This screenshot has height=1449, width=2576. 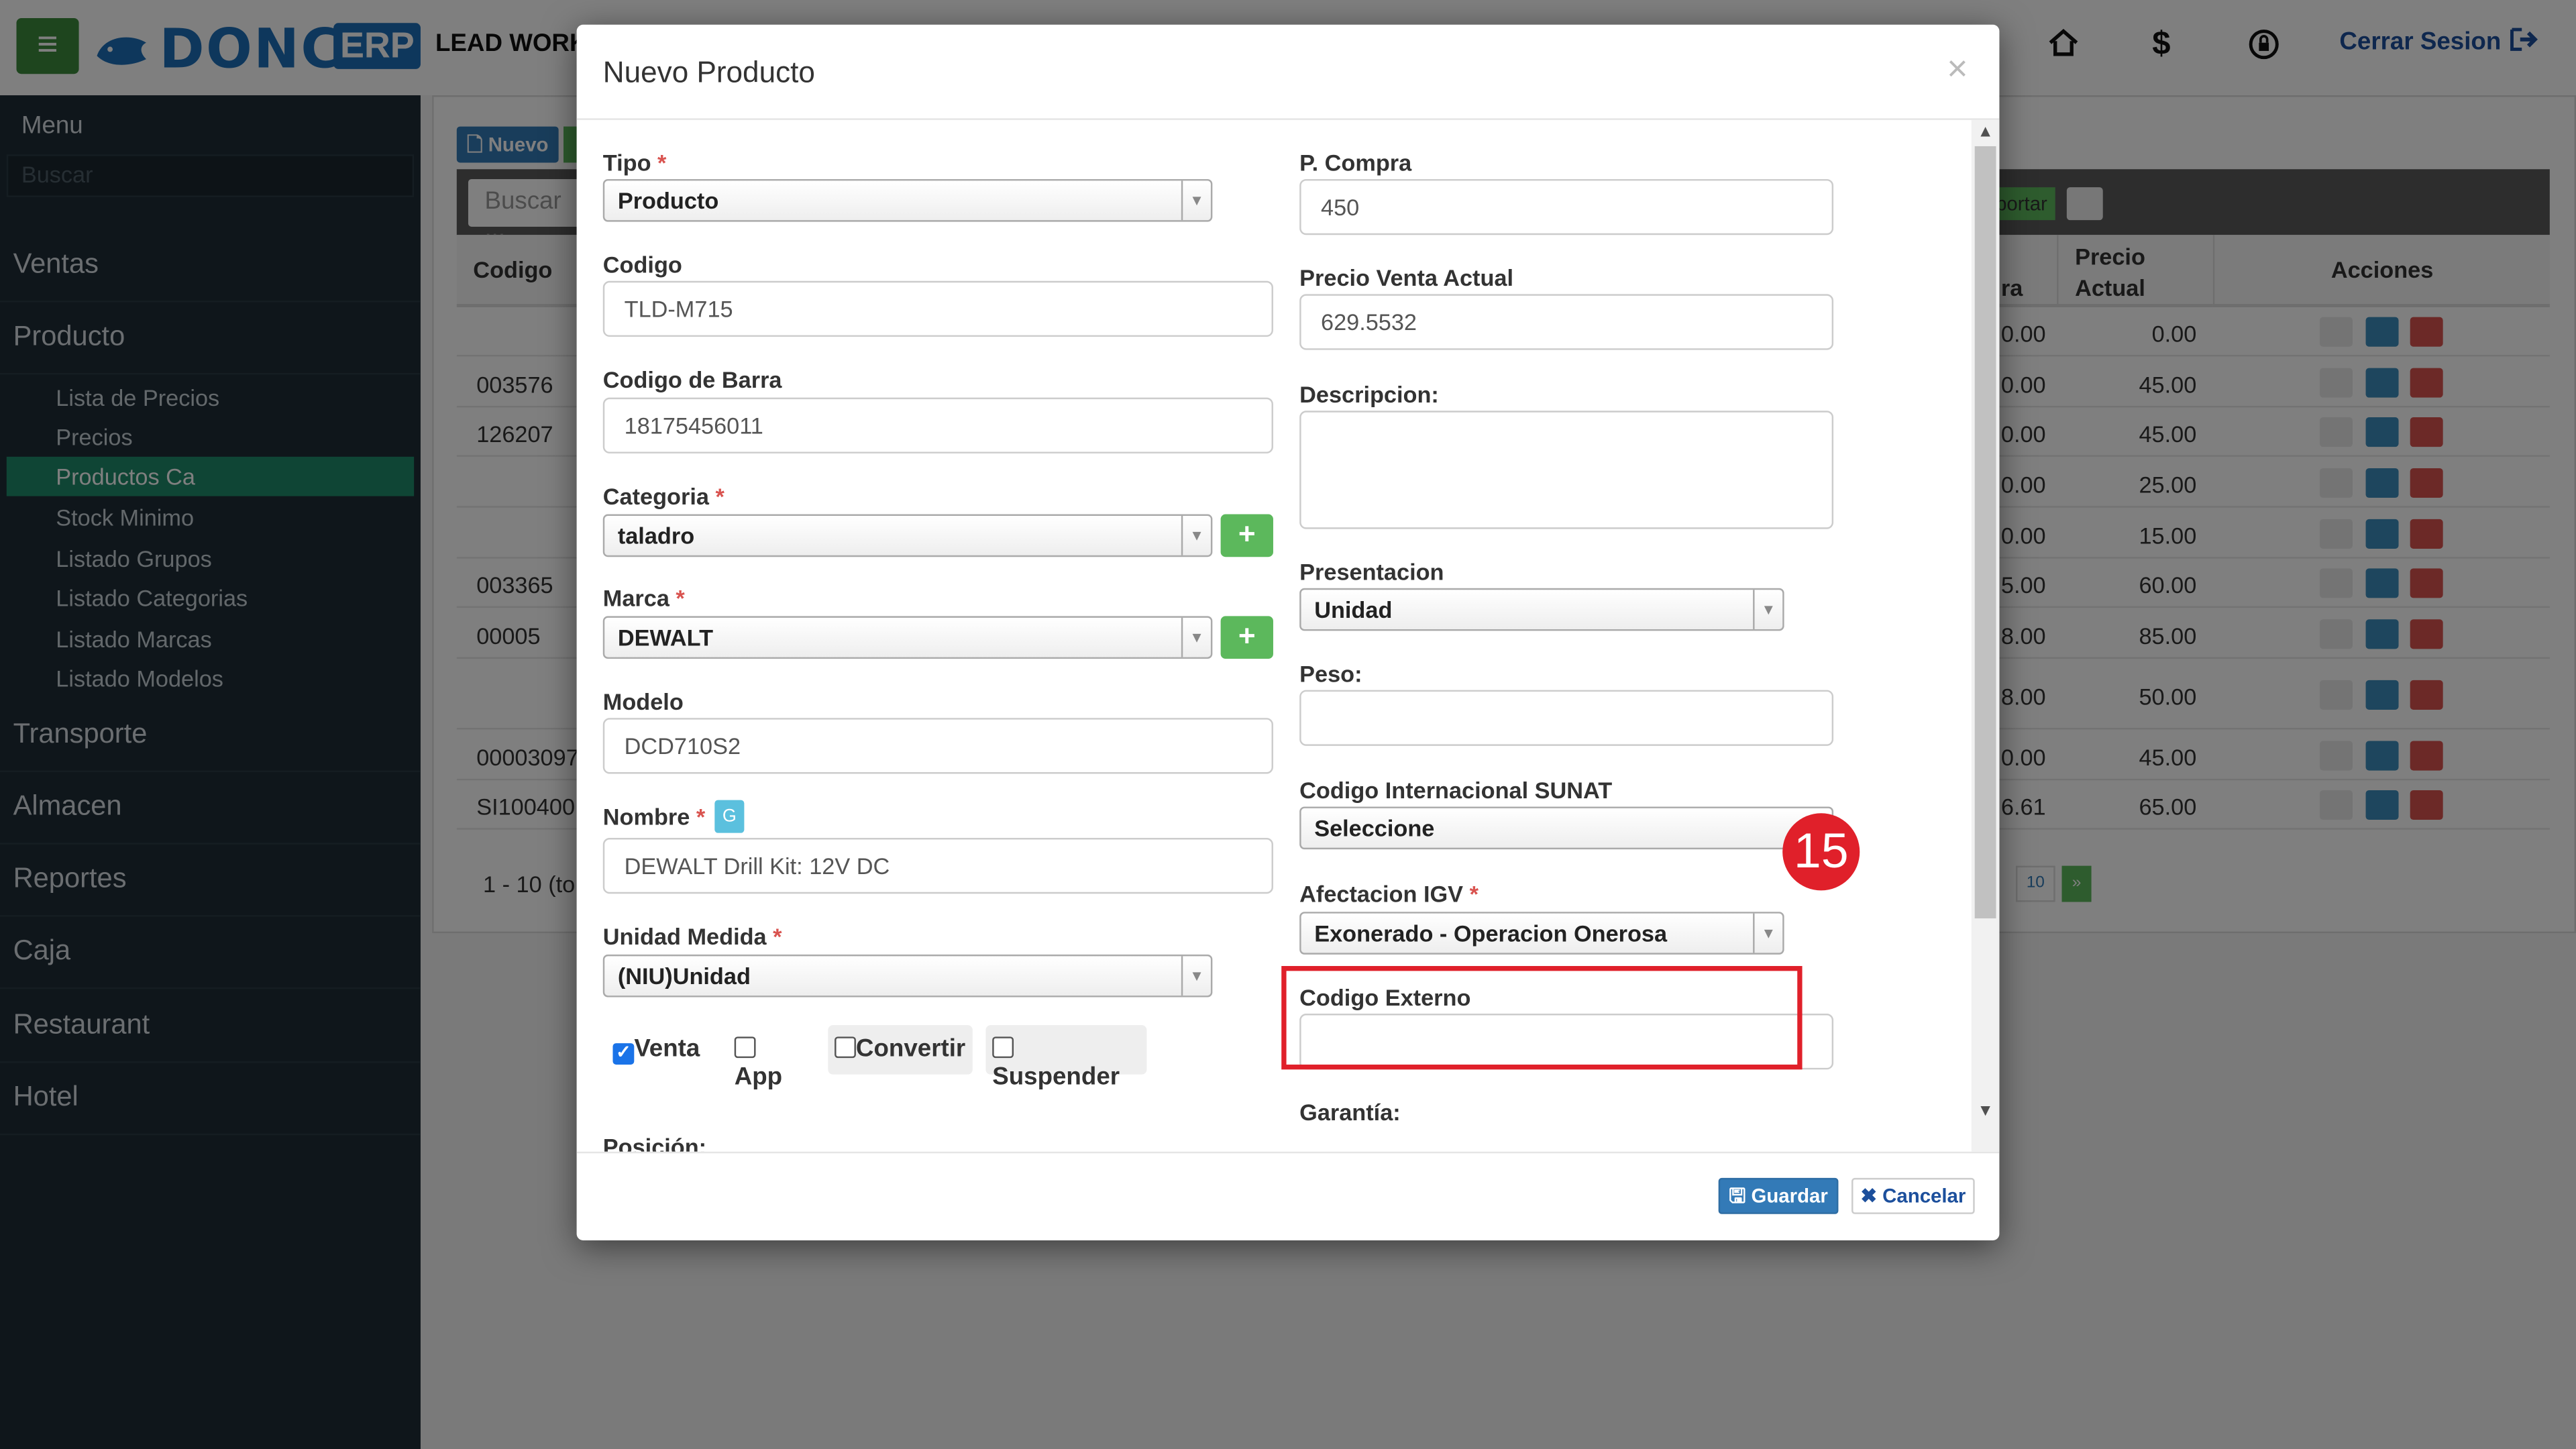 What do you see at coordinates (1778, 1195) in the screenshot?
I see `save-button: 🖫 Guardar` at bounding box center [1778, 1195].